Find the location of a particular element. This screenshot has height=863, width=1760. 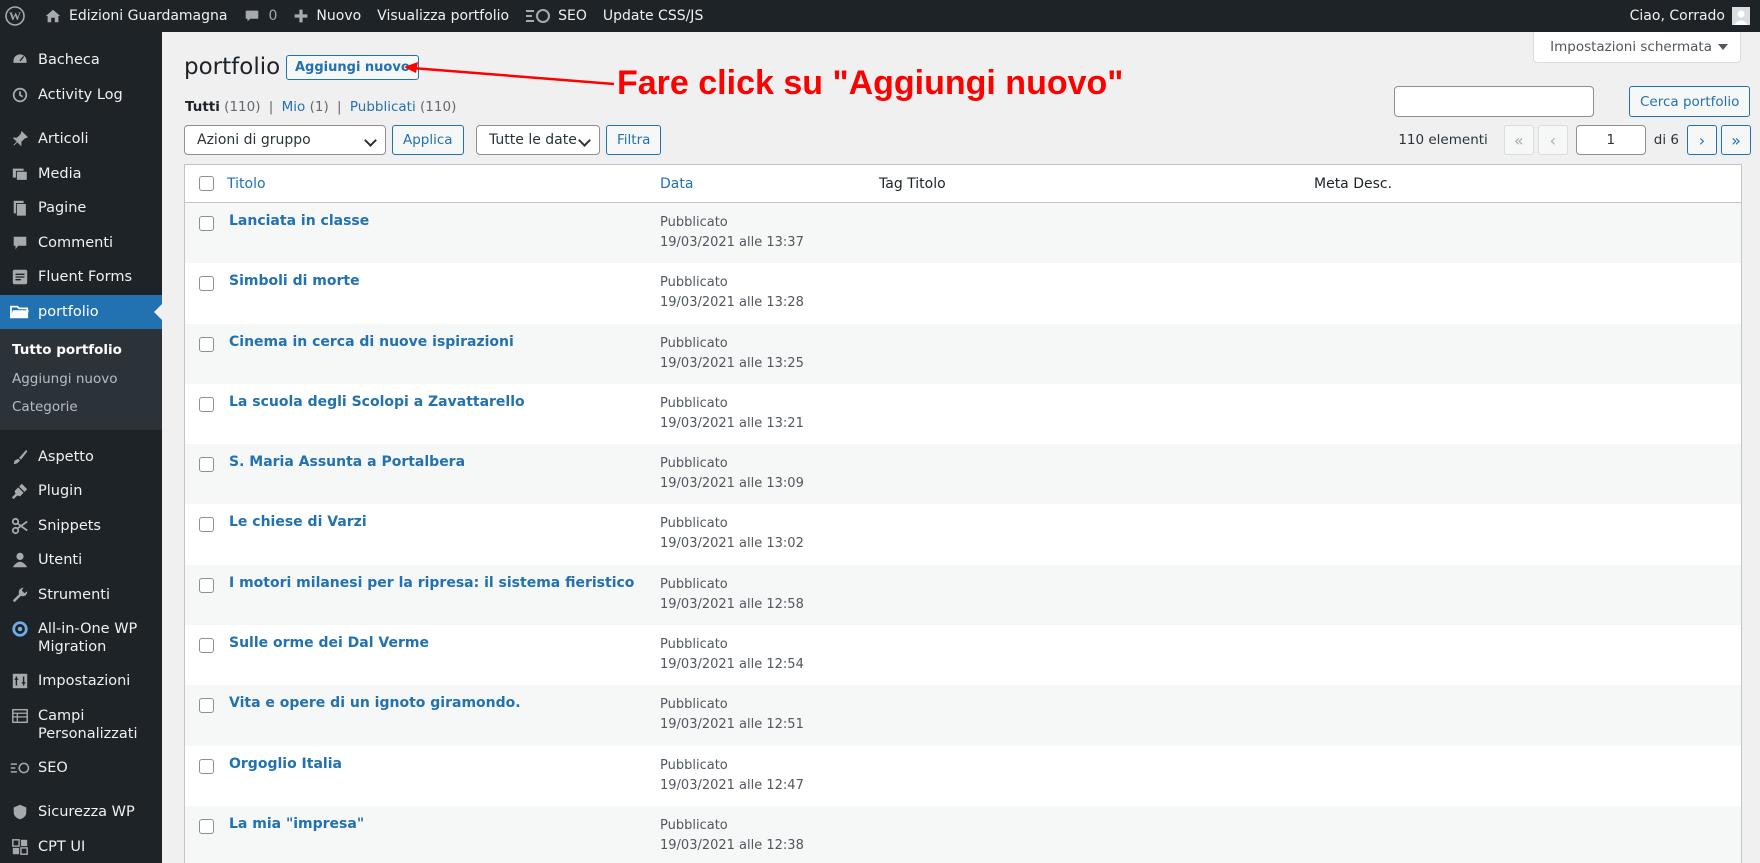

wordpress-logo-icon: W is located at coordinates (18, 16).